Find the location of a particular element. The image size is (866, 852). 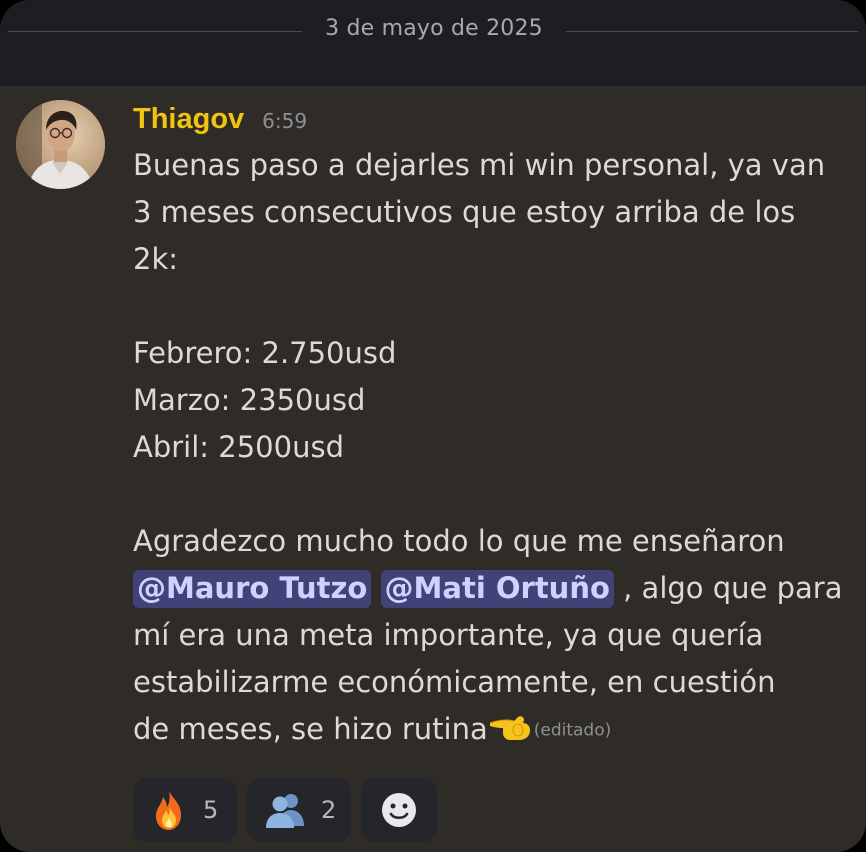

date-divider: 3 de mayo de 2025 is located at coordinates (433, 43).